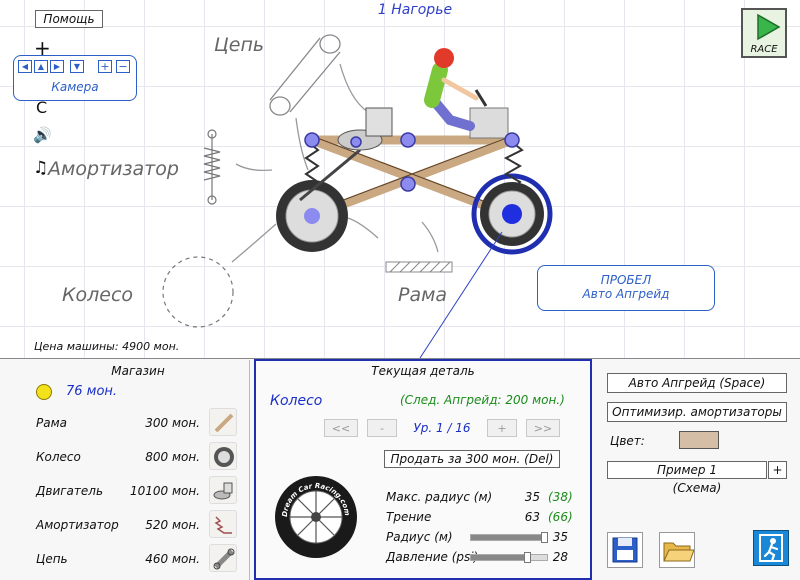 The height and width of the screenshot is (580, 800). Describe the element at coordinates (687, 470) in the screenshot. I see `scheme-select: Пример 1` at that location.